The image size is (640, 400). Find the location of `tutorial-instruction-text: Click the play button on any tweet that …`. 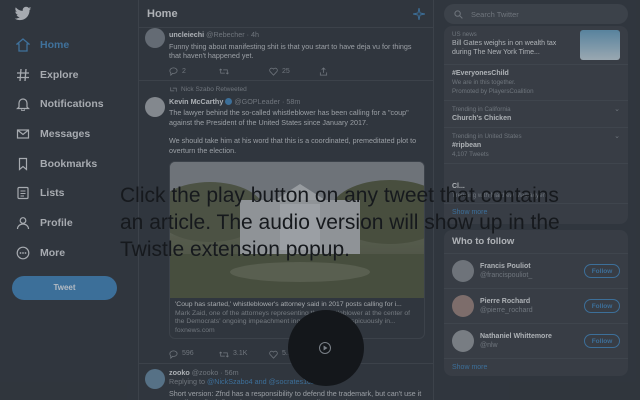

tutorial-instruction-text: Click the play button on any tweet that … is located at coordinates (340, 222).